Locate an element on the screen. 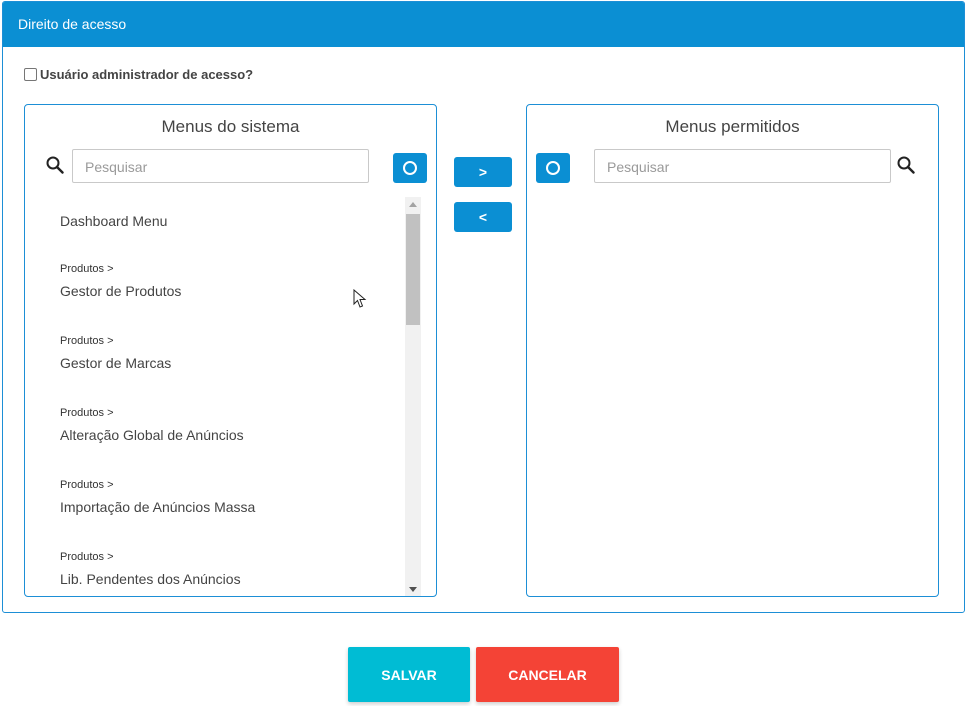 The image size is (970, 706). scroll-down-icon is located at coordinates (413, 589).